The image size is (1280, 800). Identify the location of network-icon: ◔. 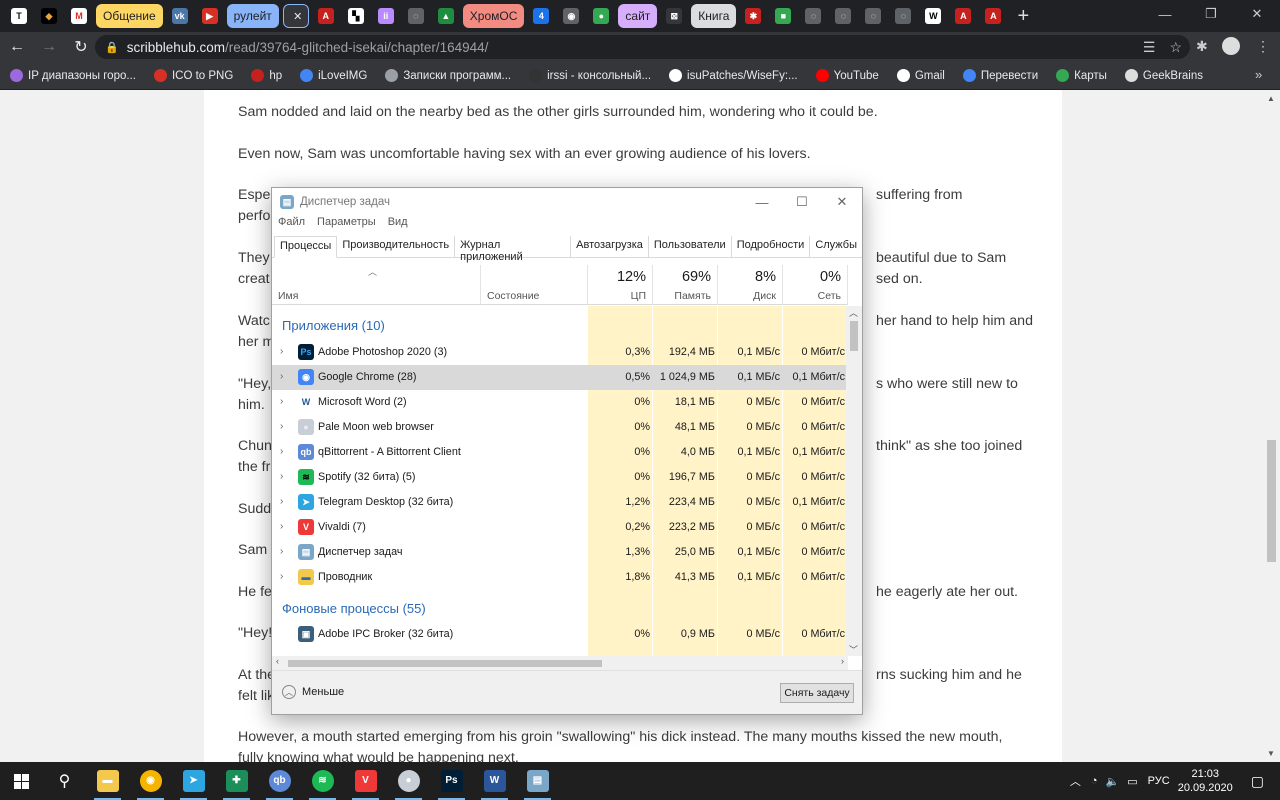
(1094, 781).